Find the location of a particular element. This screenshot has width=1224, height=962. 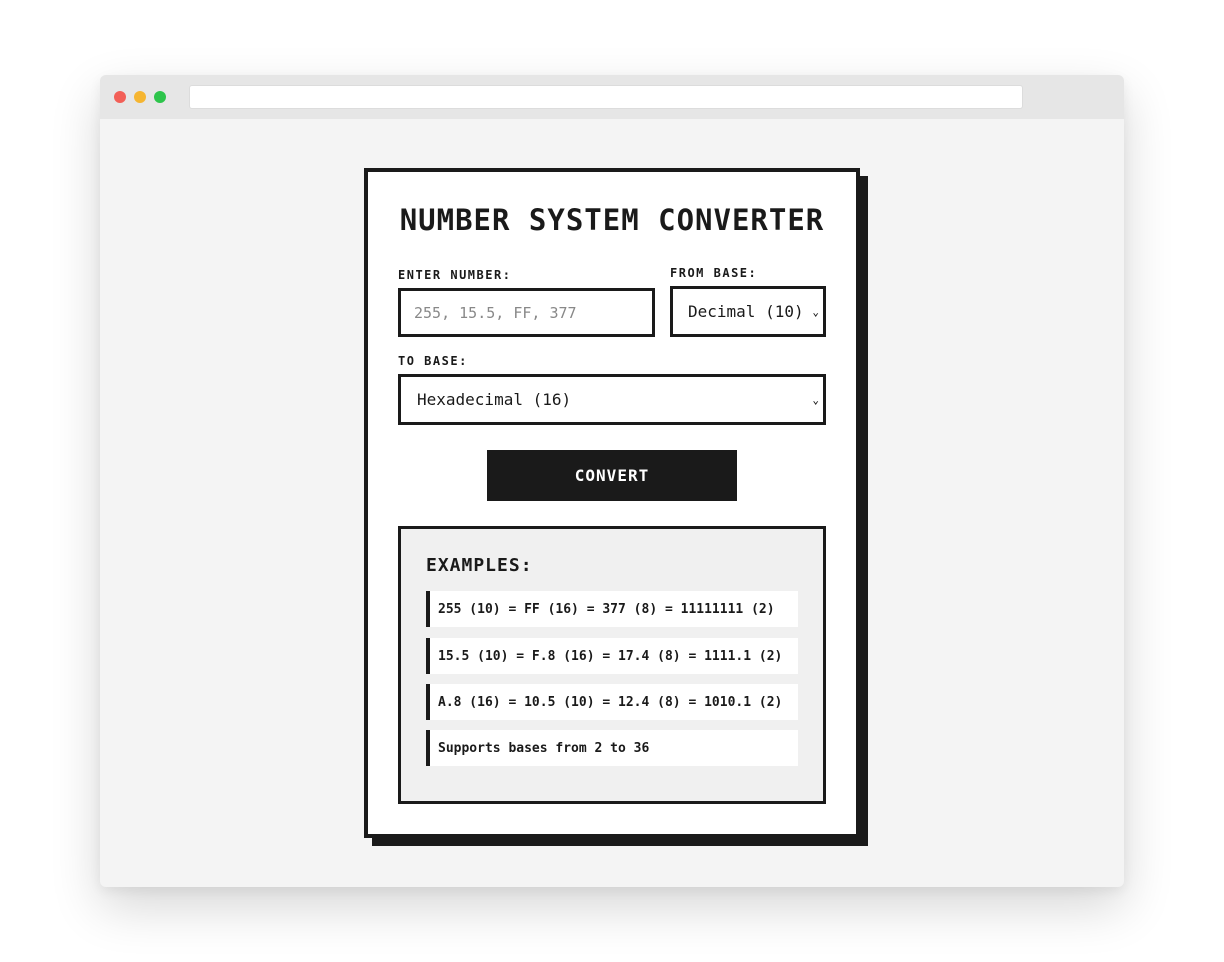

maximize-window-button is located at coordinates (160, 97).